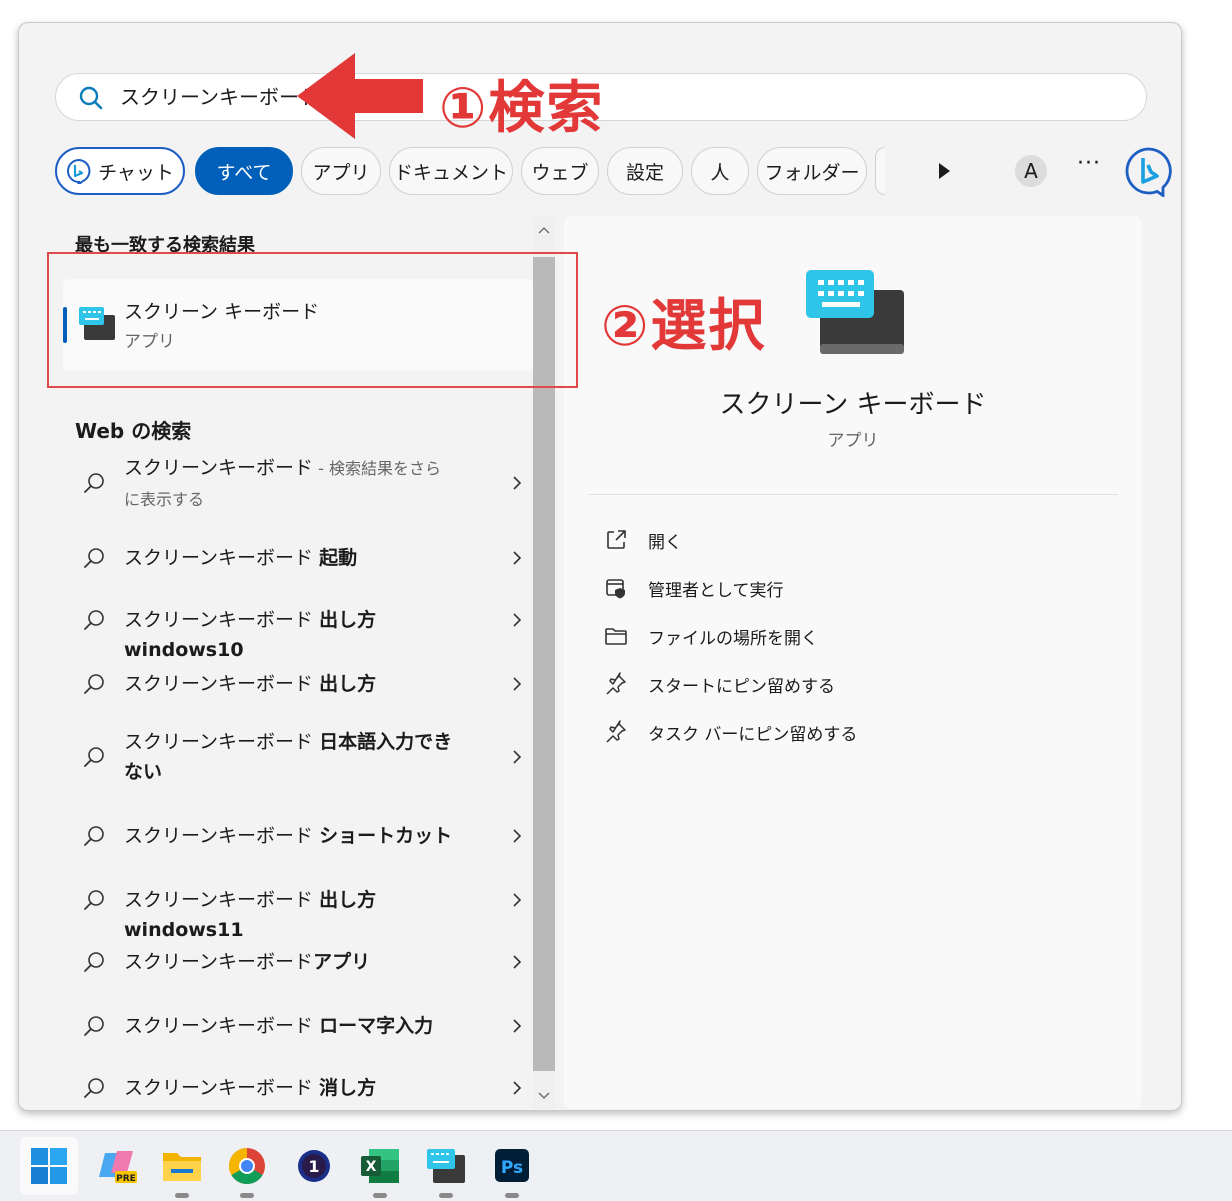  I want to click on action-open-file-location-label: ファイルの場所を開く, so click(733, 639).